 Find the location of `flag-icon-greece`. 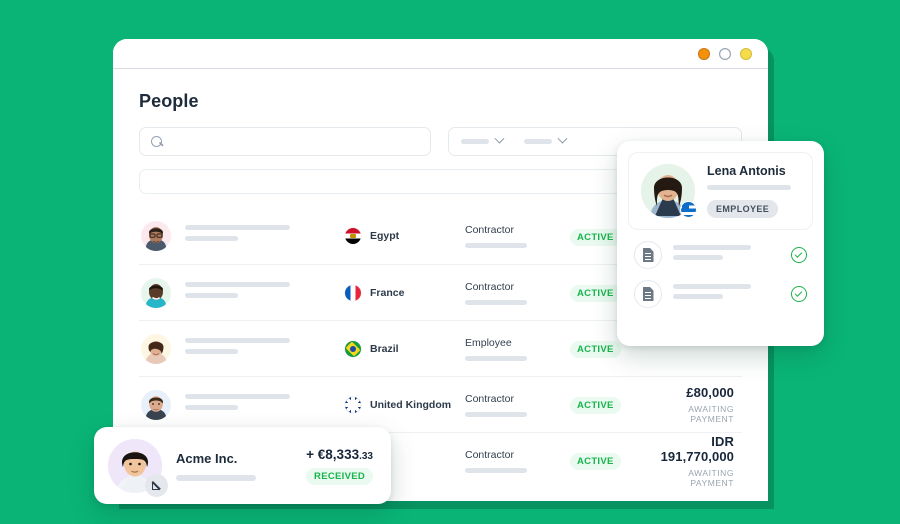

flag-icon-greece is located at coordinates (688, 209).